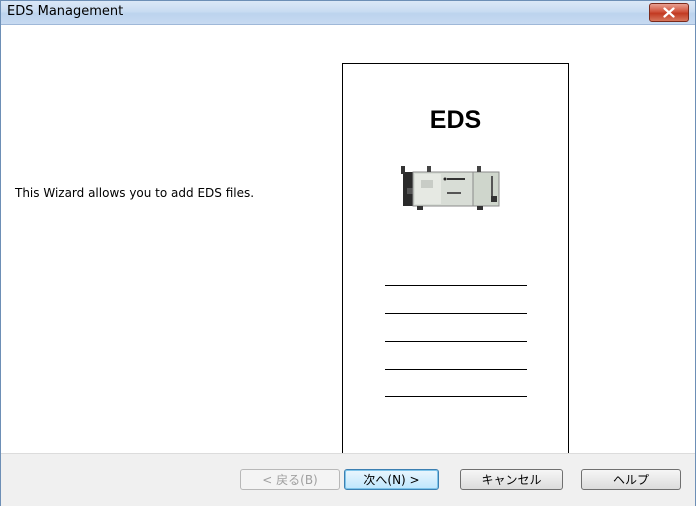 Image resolution: width=696 pixels, height=506 pixels. Describe the element at coordinates (65, 11) in the screenshot. I see `window-title: EDS Management` at that location.